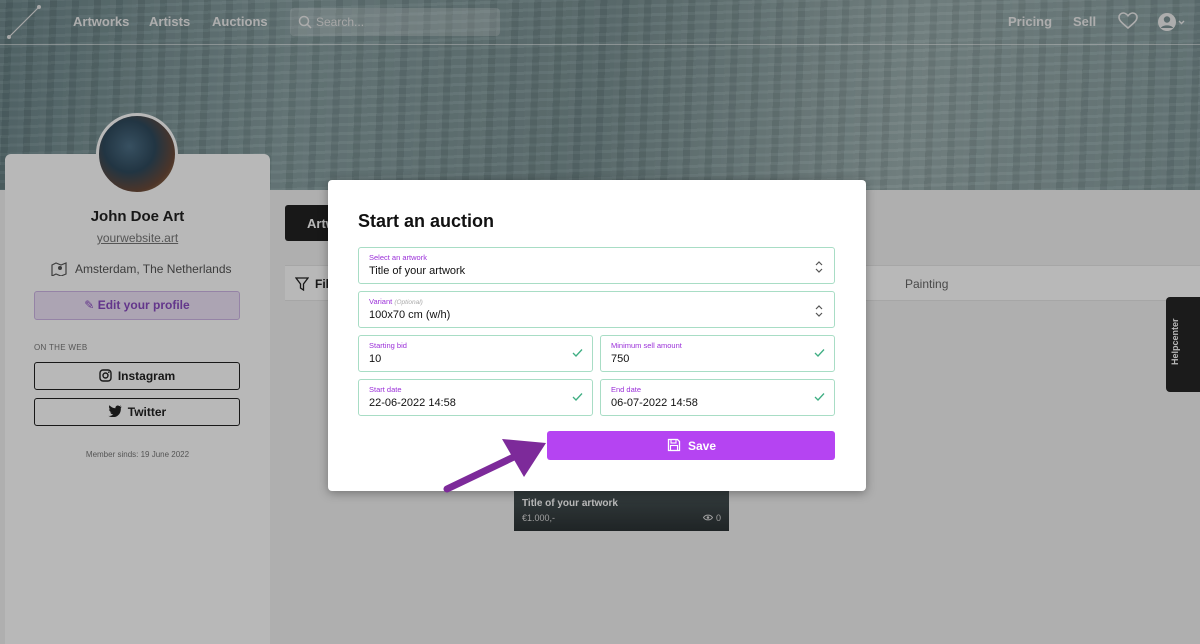 The image size is (1200, 644). What do you see at coordinates (412, 403) in the screenshot?
I see `start-date-value: 22-06-2022 14:58` at bounding box center [412, 403].